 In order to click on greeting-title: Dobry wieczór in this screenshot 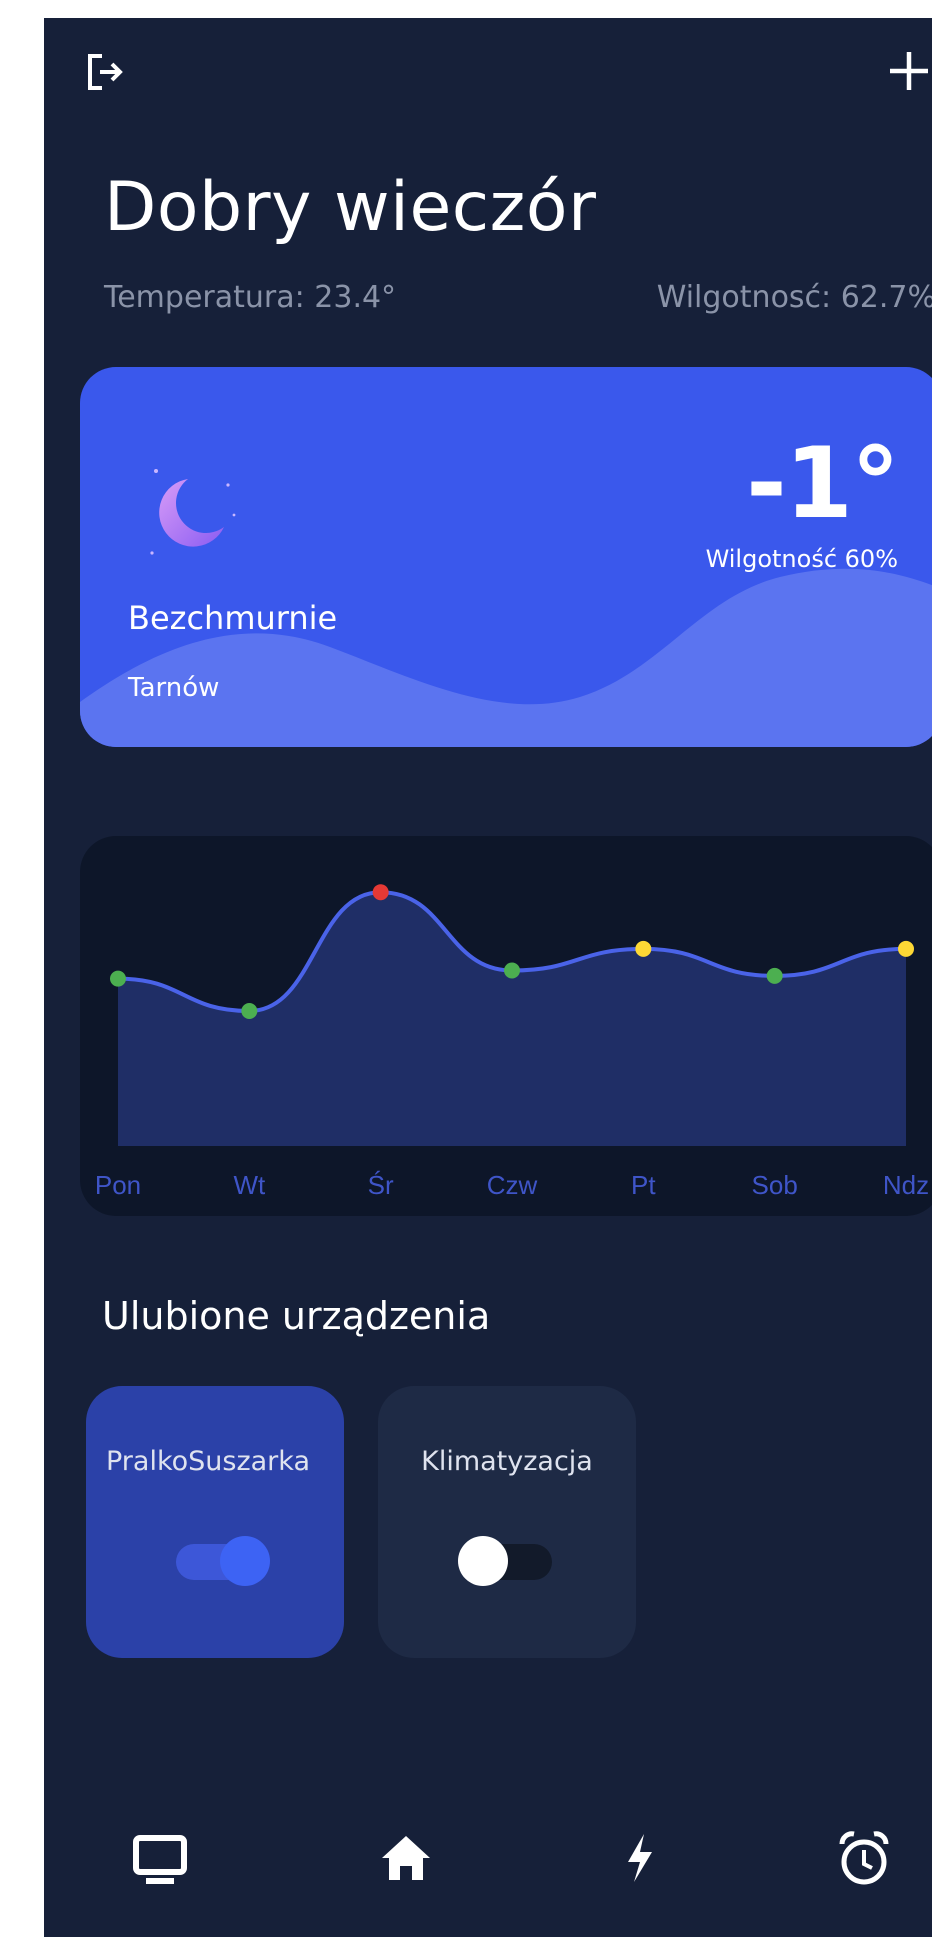, I will do `click(350, 207)`.